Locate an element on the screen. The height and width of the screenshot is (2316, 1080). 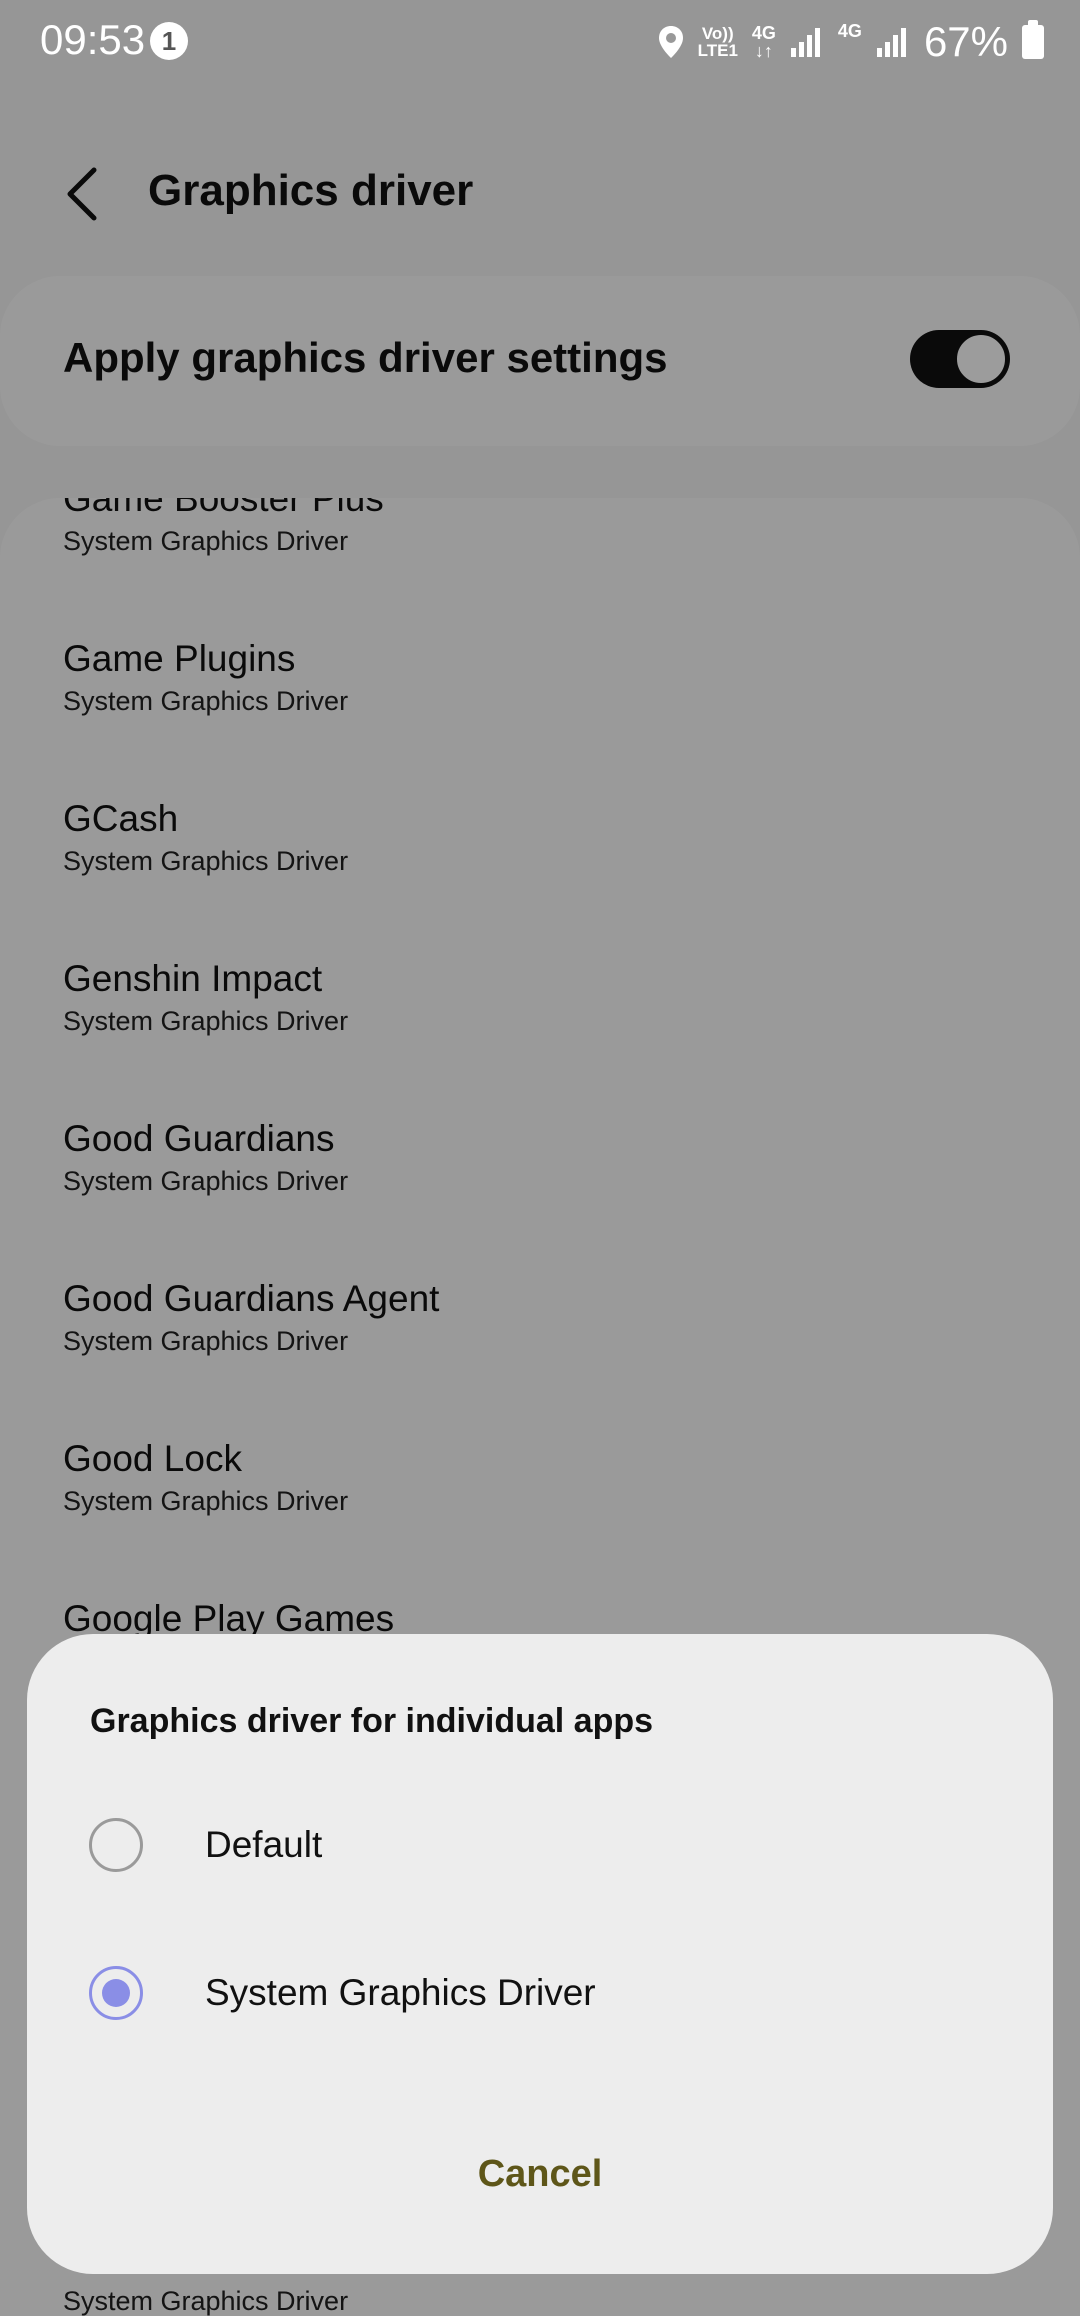
battery-icon is located at coordinates (1033, 39).